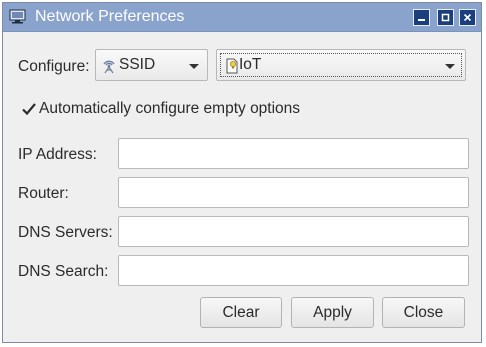  Describe the element at coordinates (232, 66) in the screenshot. I see `bulb-icon` at that location.